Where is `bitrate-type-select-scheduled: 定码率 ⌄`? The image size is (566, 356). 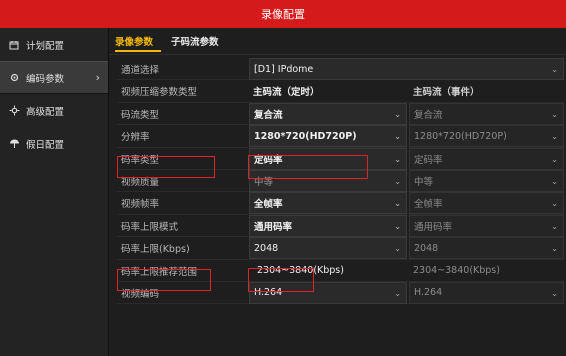 bitrate-type-select-scheduled: 定码率 ⌄ is located at coordinates (328, 158).